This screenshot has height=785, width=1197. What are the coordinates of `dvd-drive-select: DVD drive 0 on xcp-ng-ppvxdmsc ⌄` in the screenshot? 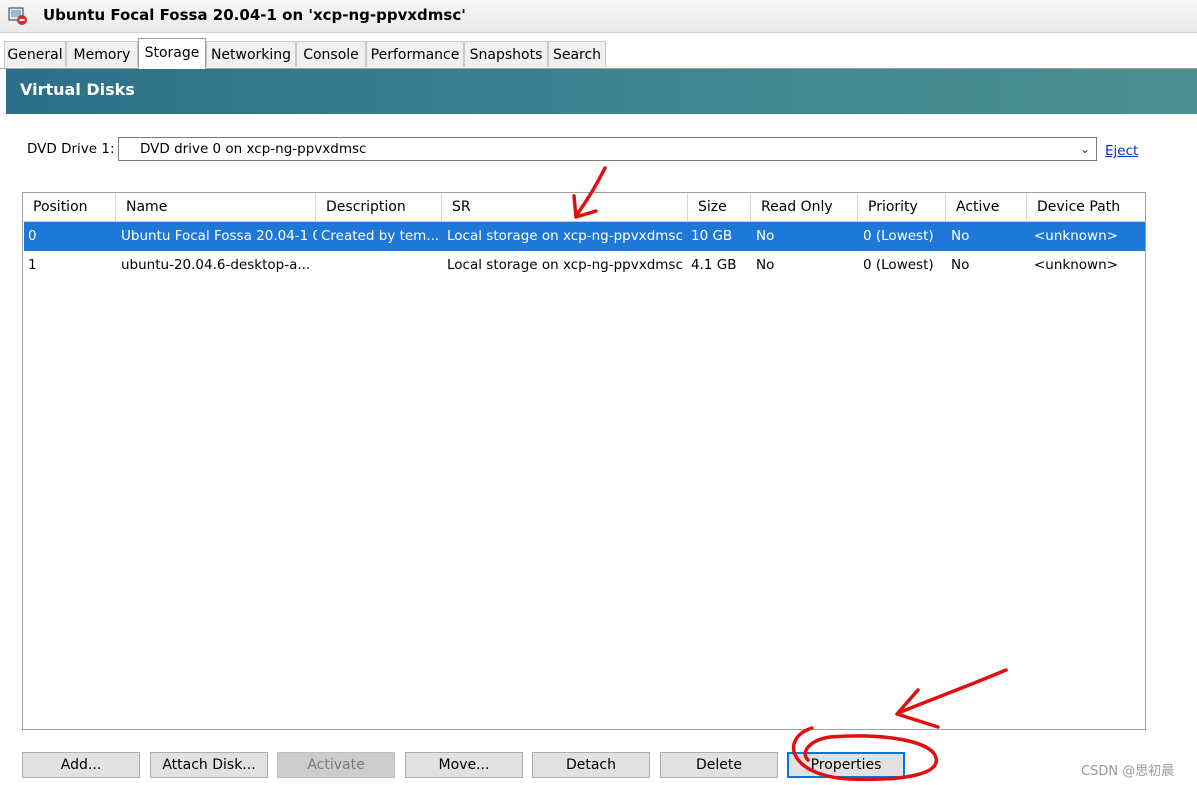 It's located at (607, 149).